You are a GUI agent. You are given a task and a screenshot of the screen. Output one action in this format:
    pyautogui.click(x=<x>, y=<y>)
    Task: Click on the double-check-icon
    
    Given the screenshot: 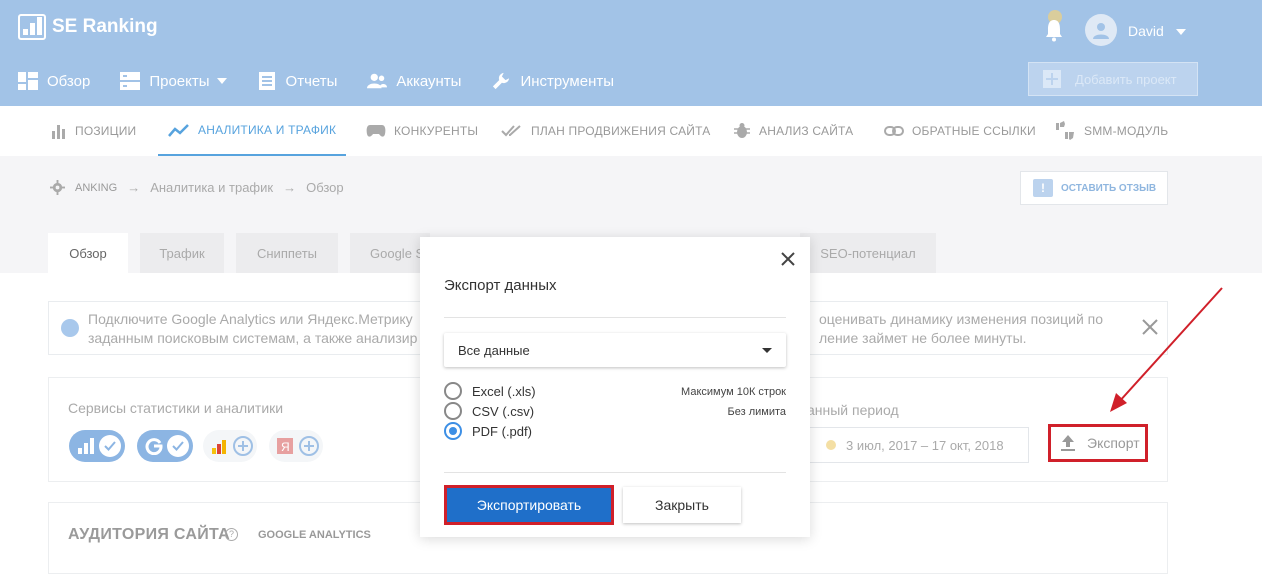 What is the action you would take?
    pyautogui.click(x=511, y=131)
    